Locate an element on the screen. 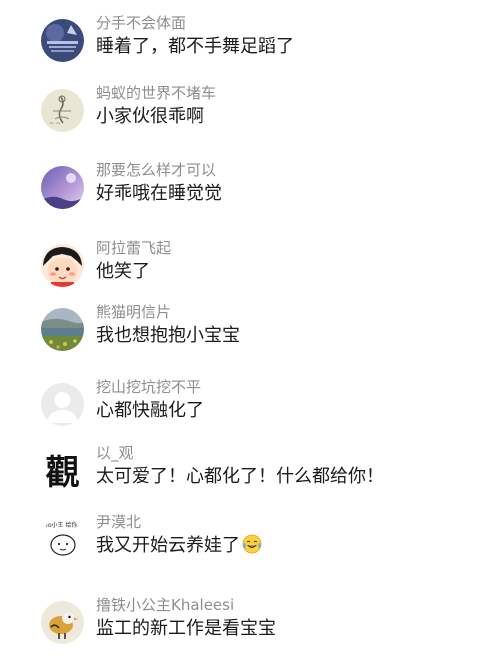  comment-item: 分手不会体面 睡着了，都不手舞足蹈了 is located at coordinates (250, 43).